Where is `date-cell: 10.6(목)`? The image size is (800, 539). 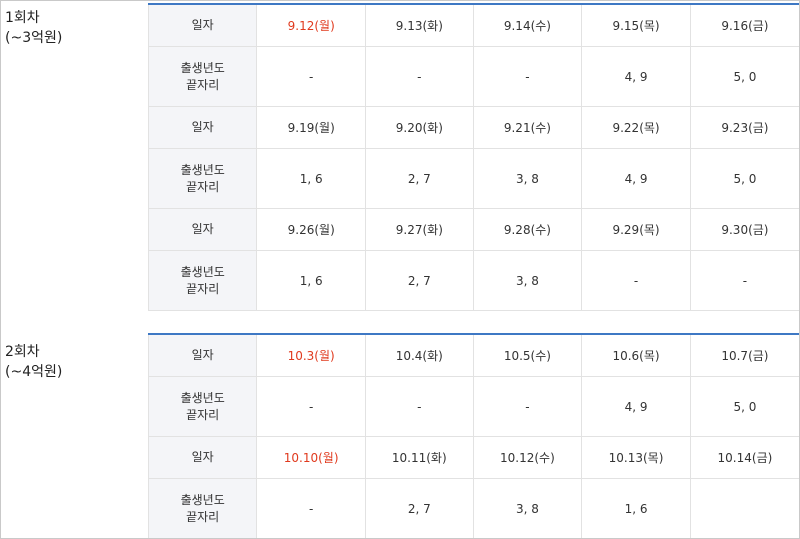
date-cell: 10.6(목) is located at coordinates (636, 355).